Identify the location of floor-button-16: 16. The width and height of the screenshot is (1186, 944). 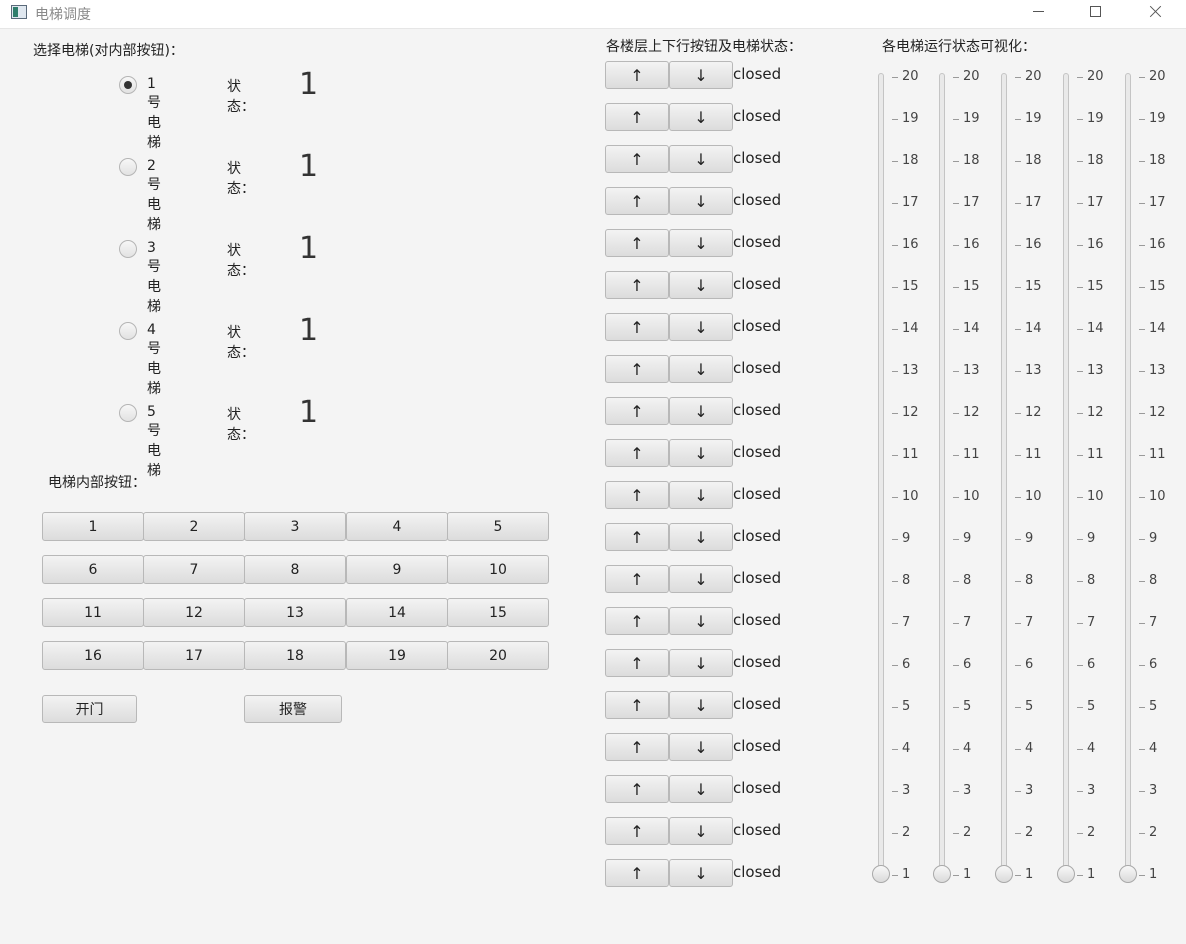
(93, 655).